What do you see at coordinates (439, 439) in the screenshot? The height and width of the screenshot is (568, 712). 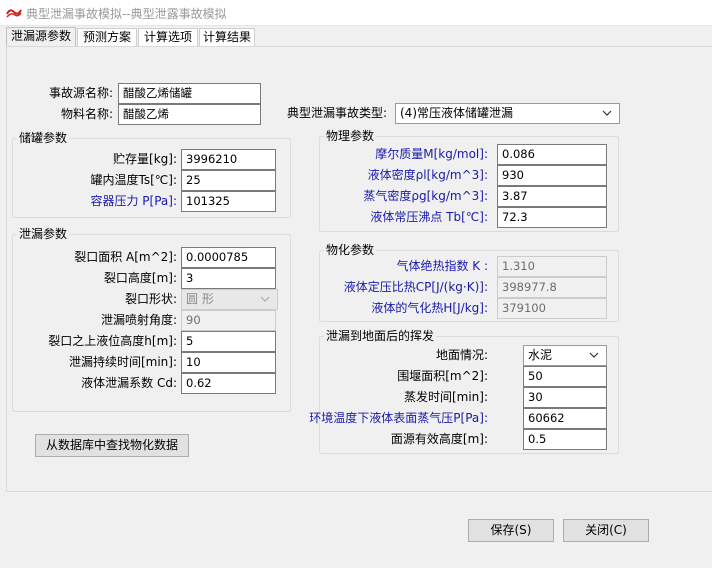 I see `source-height-label: 面源有效高度[m]:` at bounding box center [439, 439].